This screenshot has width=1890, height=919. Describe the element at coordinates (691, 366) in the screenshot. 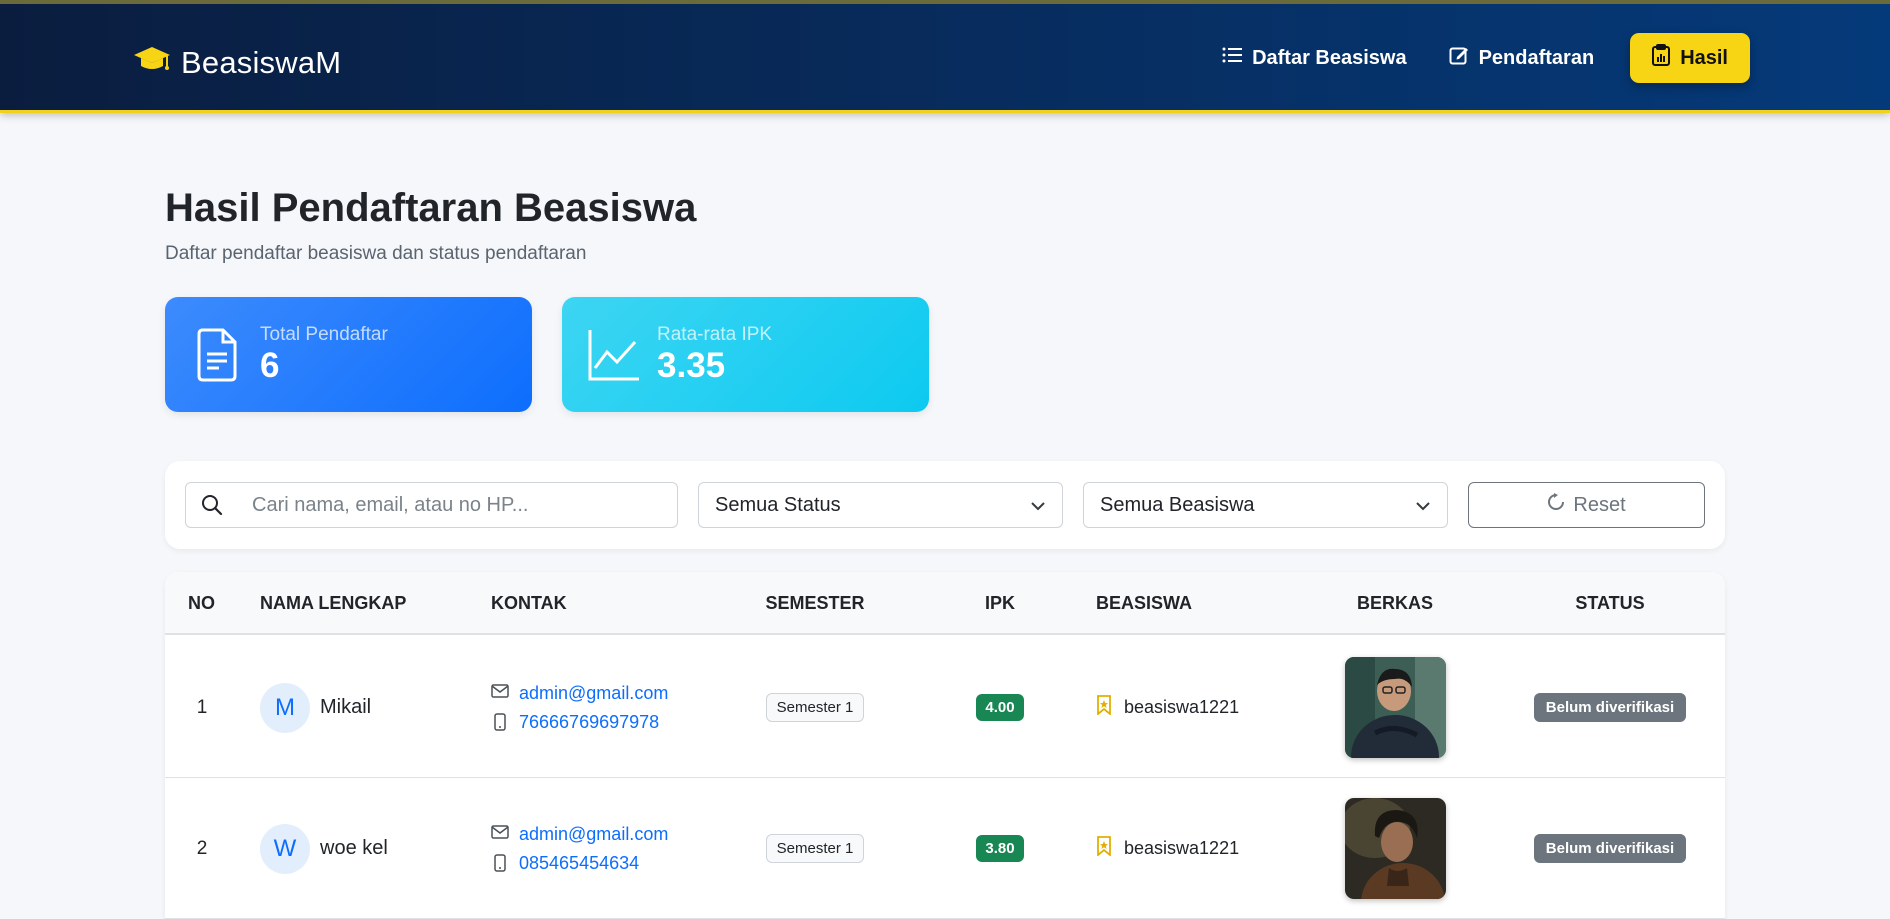

I see `stat-value: 3.35` at that location.